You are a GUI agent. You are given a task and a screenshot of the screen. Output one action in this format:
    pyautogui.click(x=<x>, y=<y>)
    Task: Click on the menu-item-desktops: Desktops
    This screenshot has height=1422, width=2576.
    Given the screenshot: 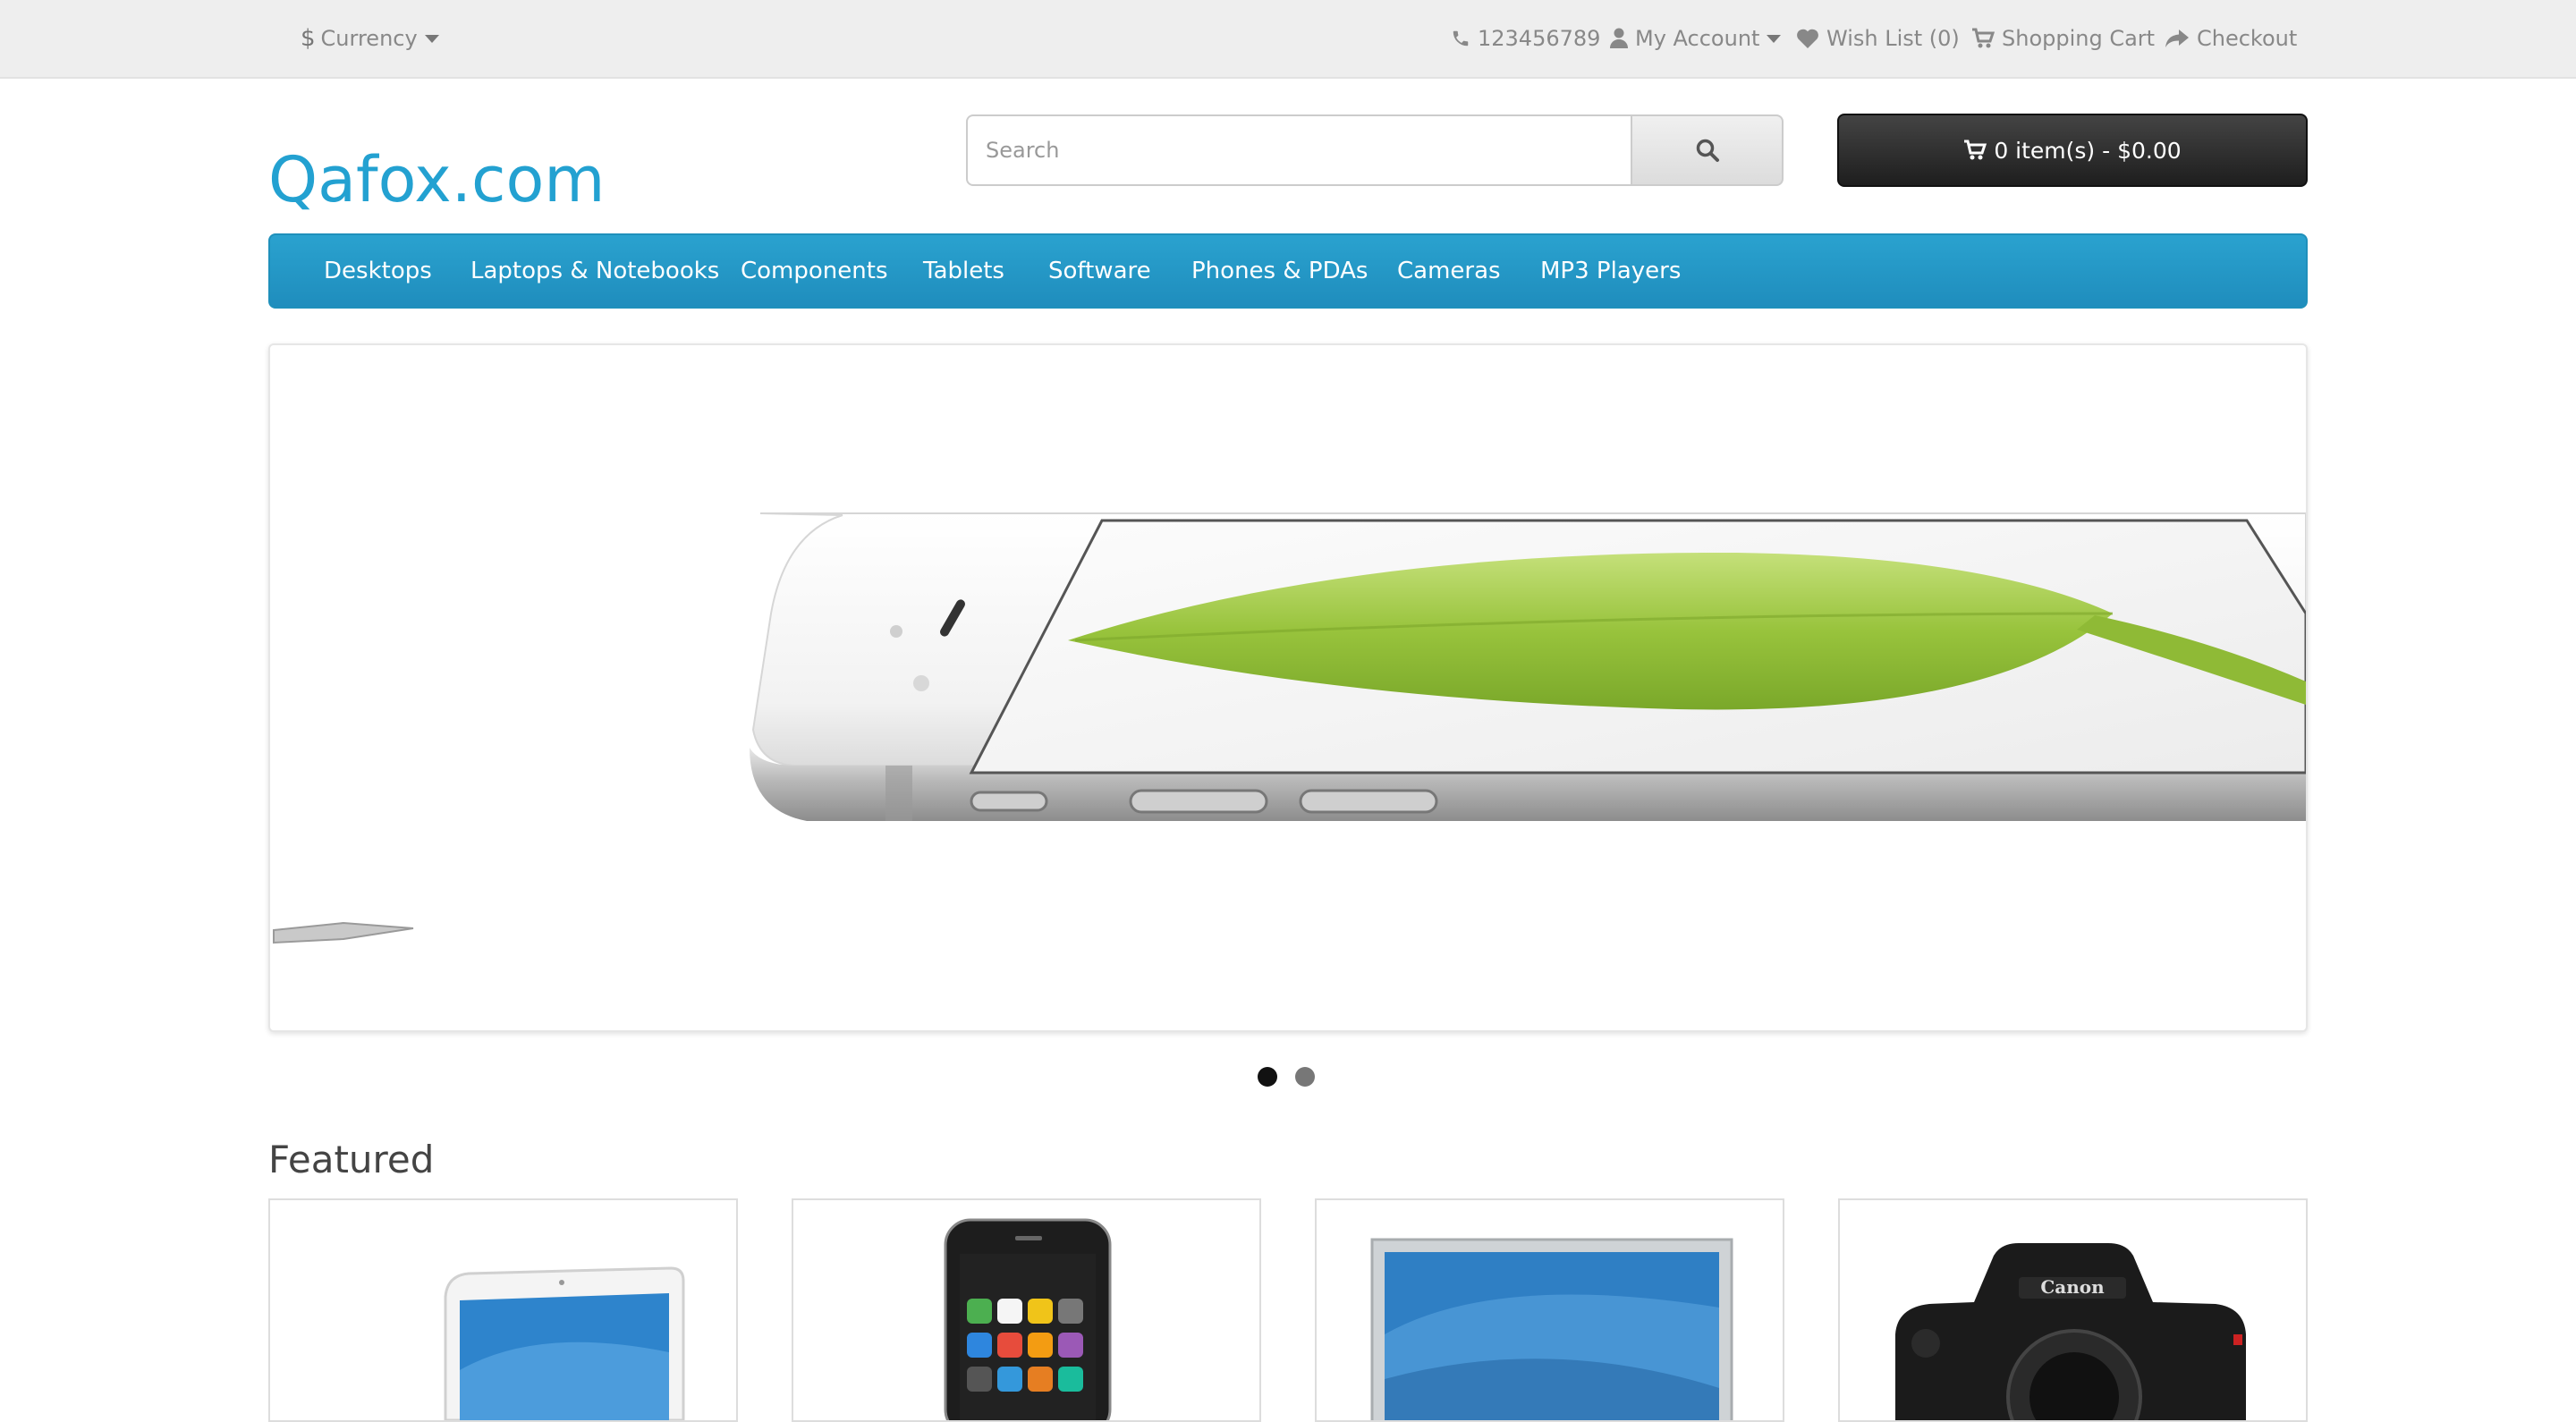 What is the action you would take?
    pyautogui.click(x=378, y=271)
    